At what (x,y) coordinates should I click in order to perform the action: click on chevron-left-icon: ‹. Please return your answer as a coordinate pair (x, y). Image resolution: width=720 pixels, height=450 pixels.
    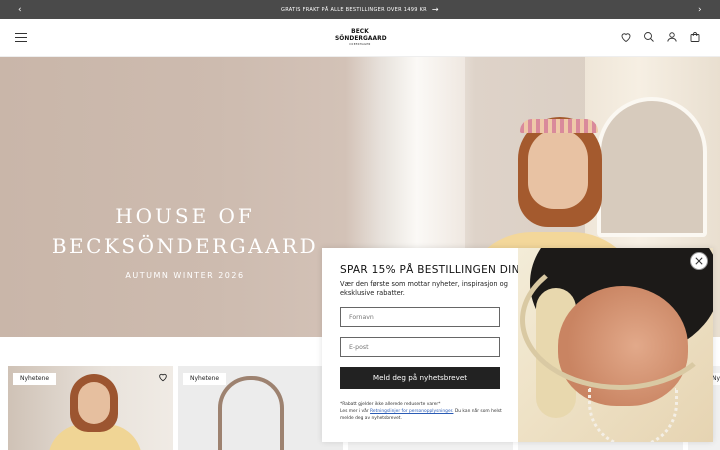
    Looking at the image, I should click on (20, 9).